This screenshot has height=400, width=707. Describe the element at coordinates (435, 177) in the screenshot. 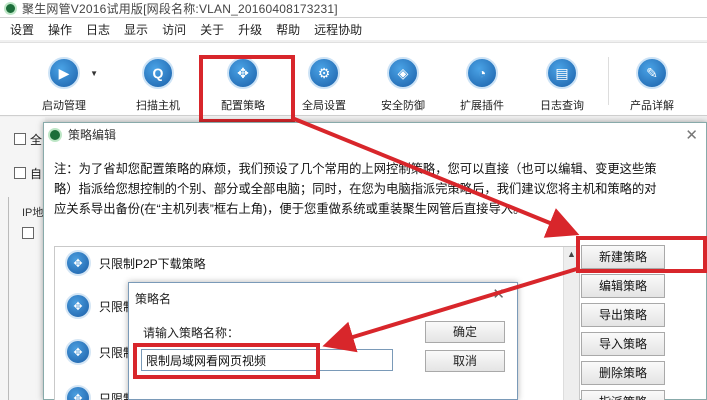

I see `arrow-to-new-strategy` at that location.